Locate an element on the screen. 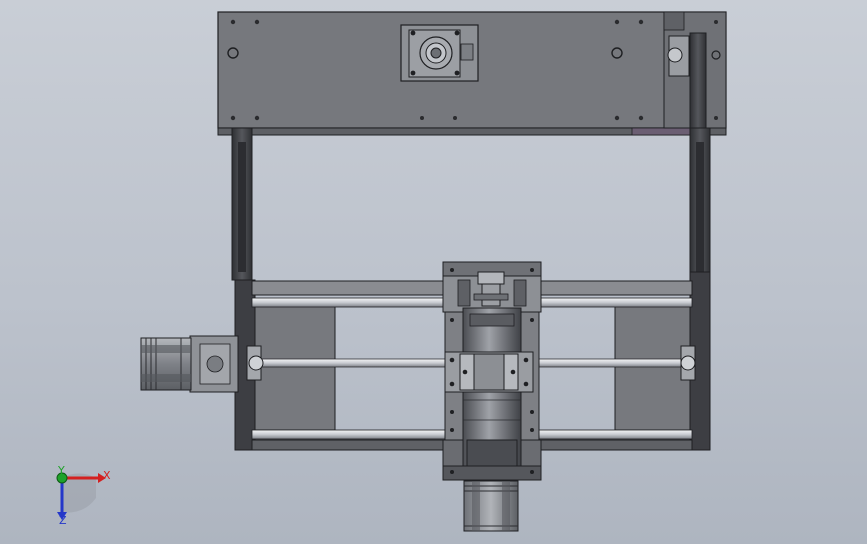  left-screw-bearing is located at coordinates (255, 363).